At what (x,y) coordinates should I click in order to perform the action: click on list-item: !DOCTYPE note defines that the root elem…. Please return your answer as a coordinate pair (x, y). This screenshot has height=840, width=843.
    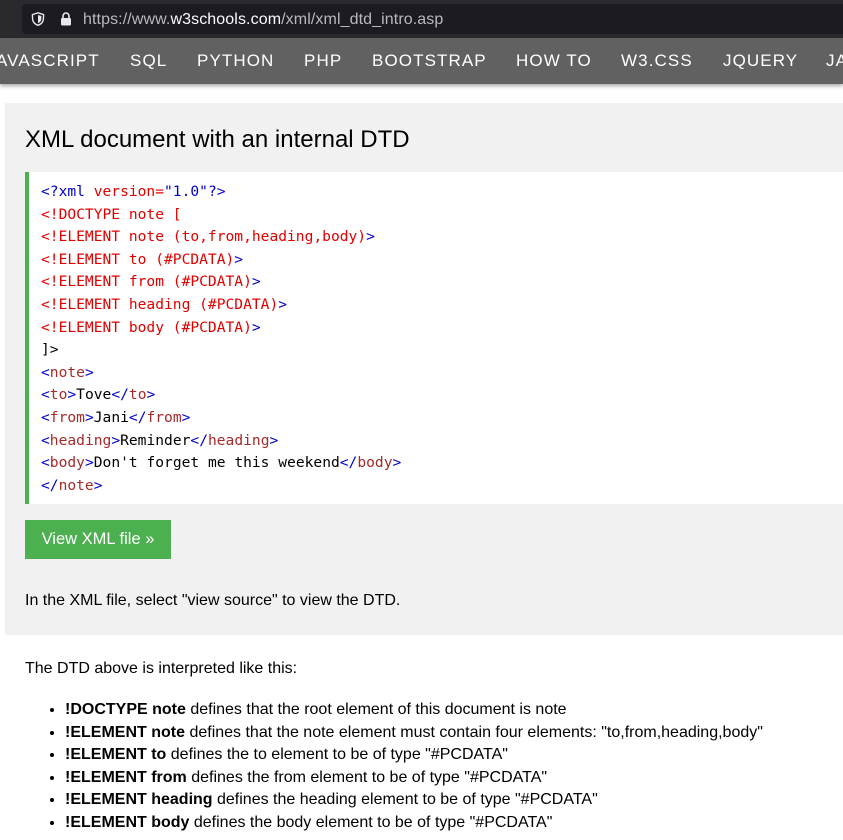
    Looking at the image, I should click on (414, 710).